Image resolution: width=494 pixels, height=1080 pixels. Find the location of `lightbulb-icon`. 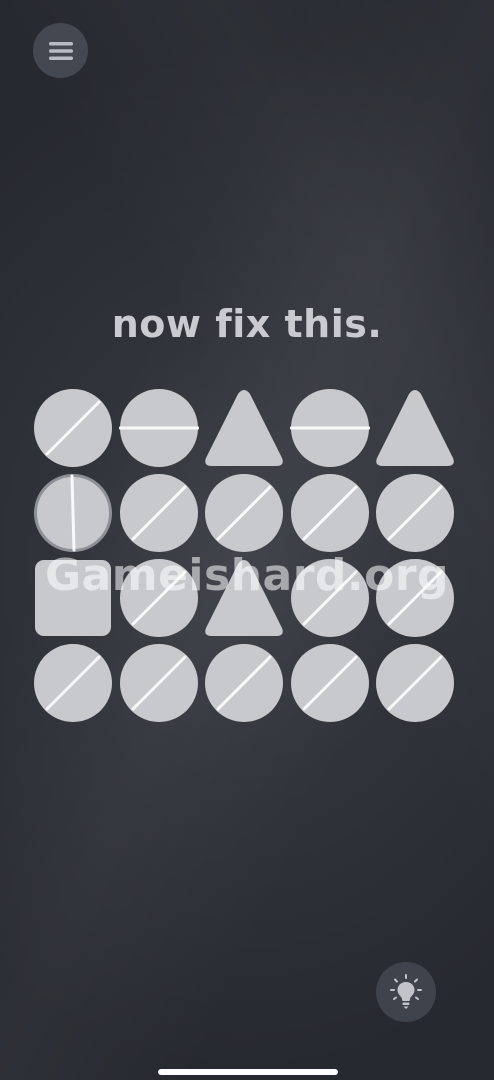

lightbulb-icon is located at coordinates (406, 991).